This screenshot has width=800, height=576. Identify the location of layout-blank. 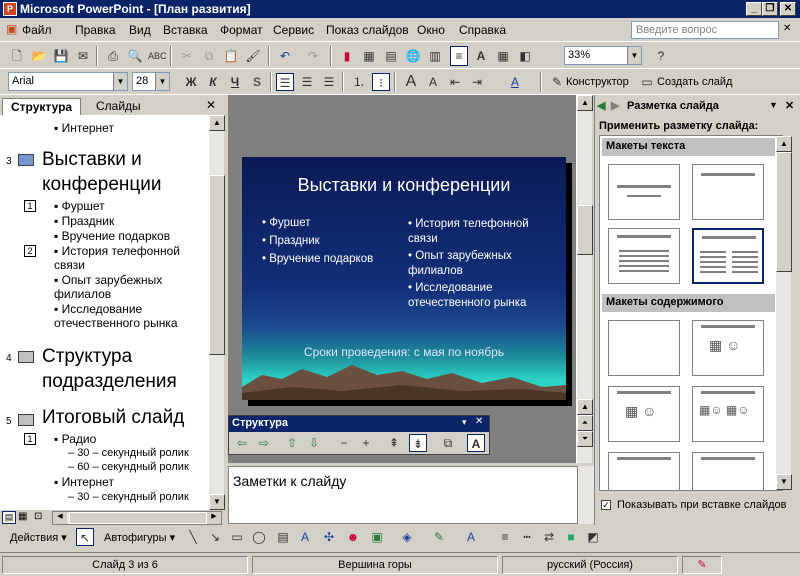
(644, 348).